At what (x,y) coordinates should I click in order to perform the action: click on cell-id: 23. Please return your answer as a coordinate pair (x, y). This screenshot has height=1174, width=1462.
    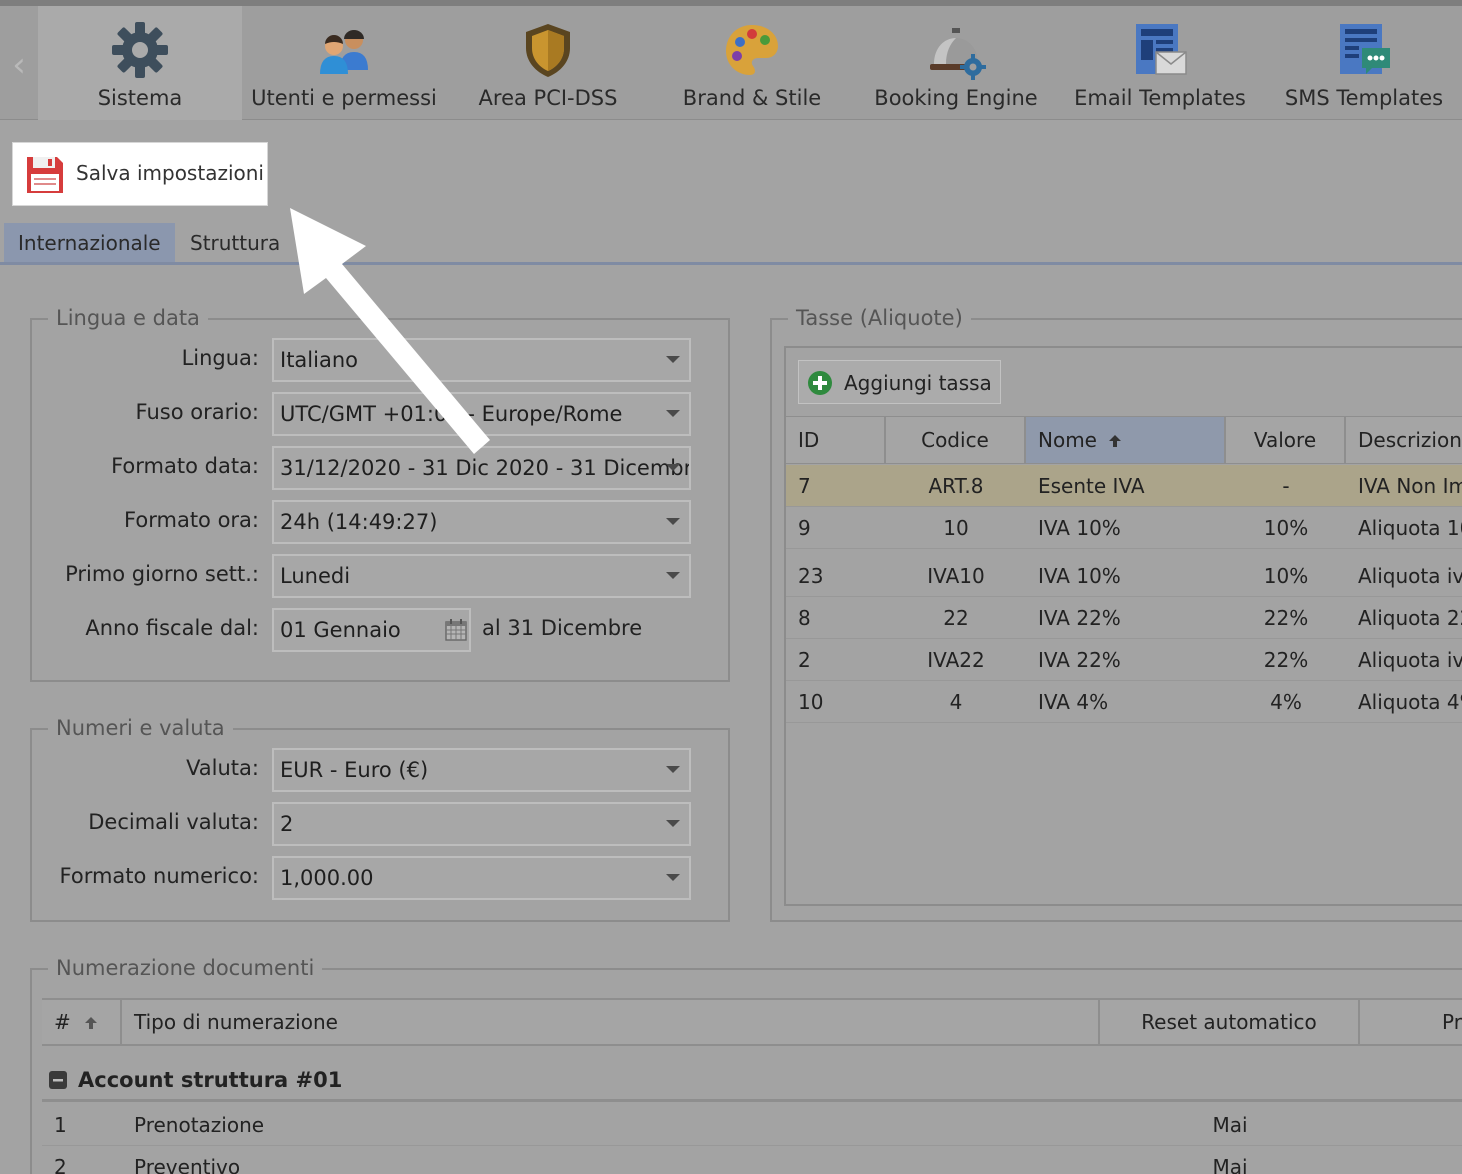
    Looking at the image, I should click on (811, 576).